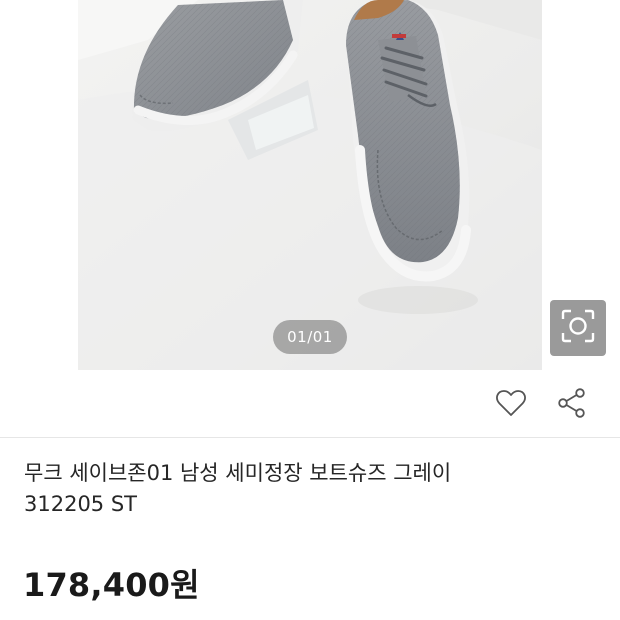  Describe the element at coordinates (572, 403) in the screenshot. I see `share-button` at that location.